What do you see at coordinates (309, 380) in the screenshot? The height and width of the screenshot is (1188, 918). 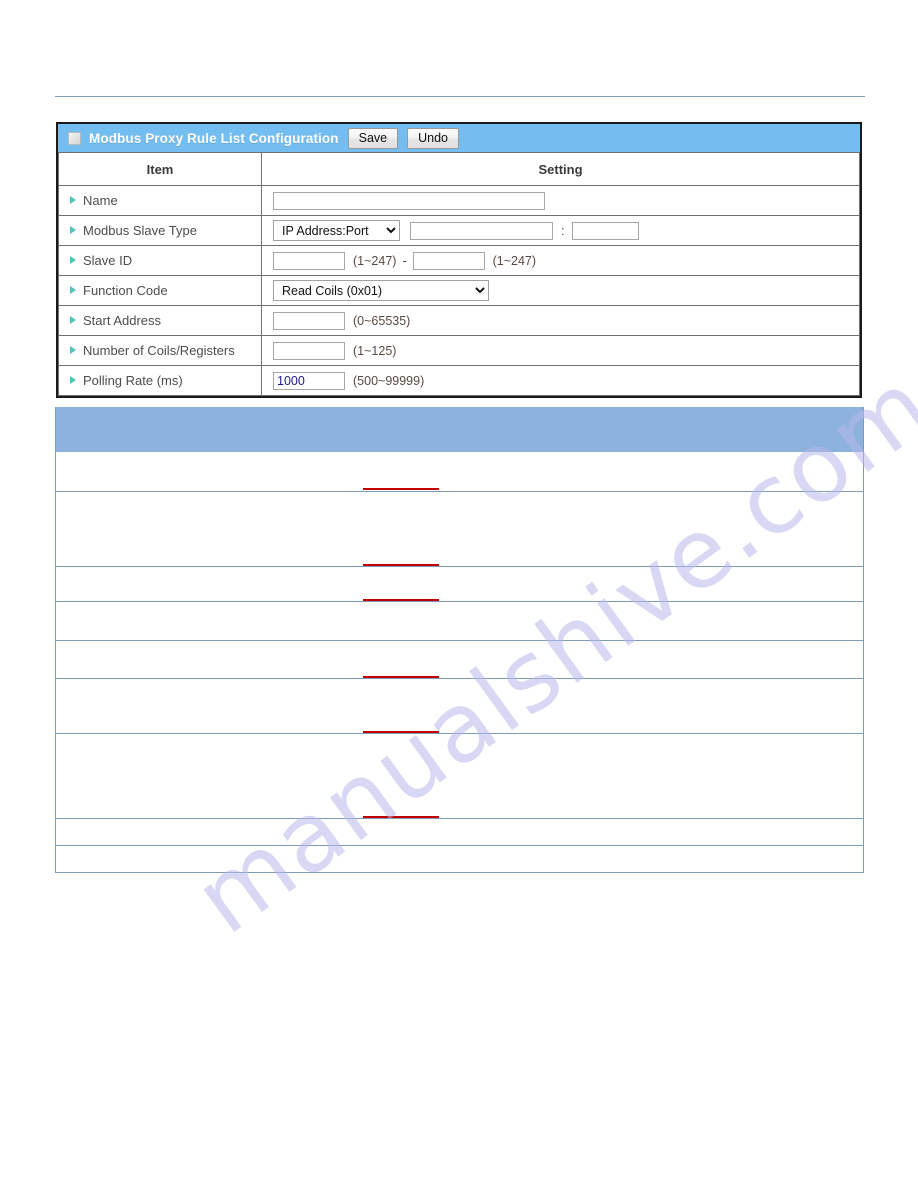 I see `polling-rate-input` at bounding box center [309, 380].